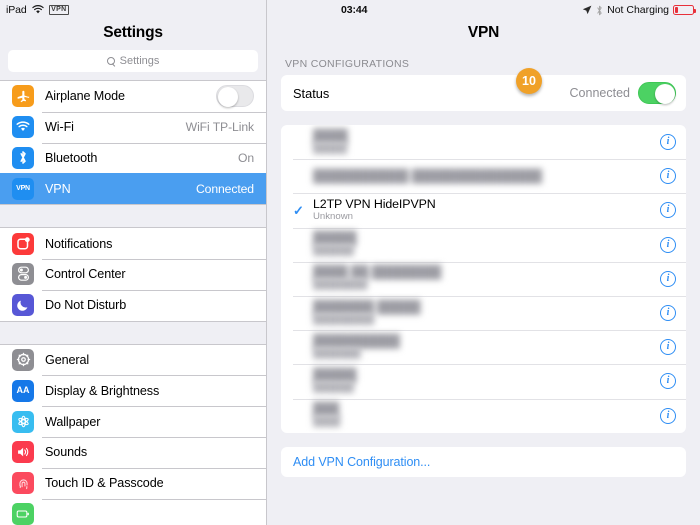  What do you see at coordinates (86, 305) in the screenshot?
I see `sidebar-item-label: Do Not Disturb` at bounding box center [86, 305].